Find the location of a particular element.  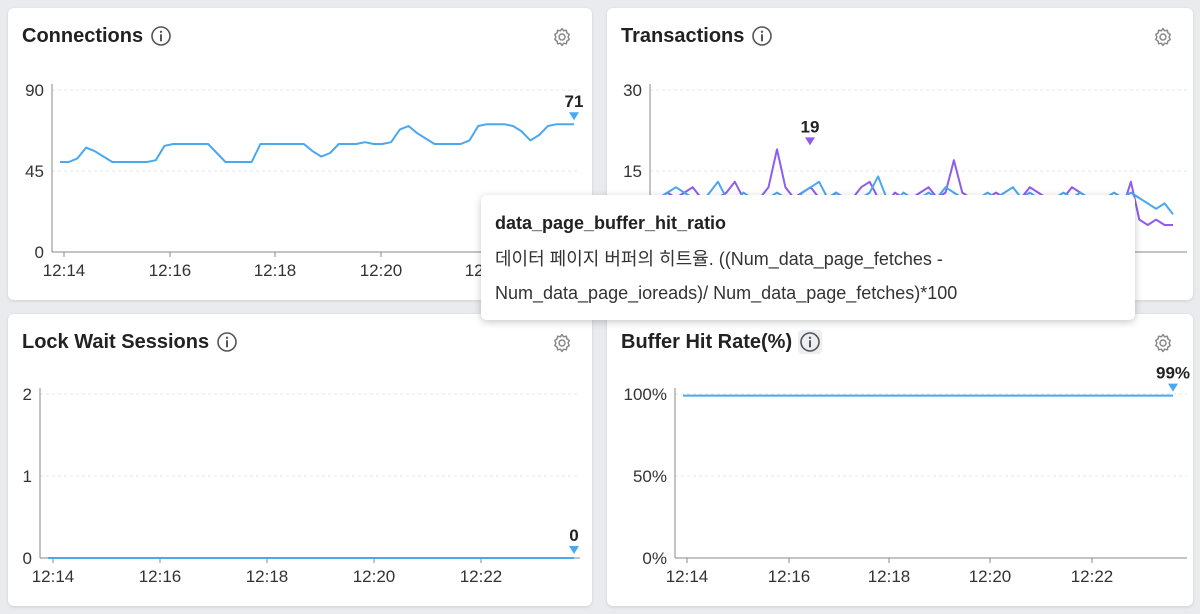

y-tick-label: 50% is located at coordinates (650, 476).